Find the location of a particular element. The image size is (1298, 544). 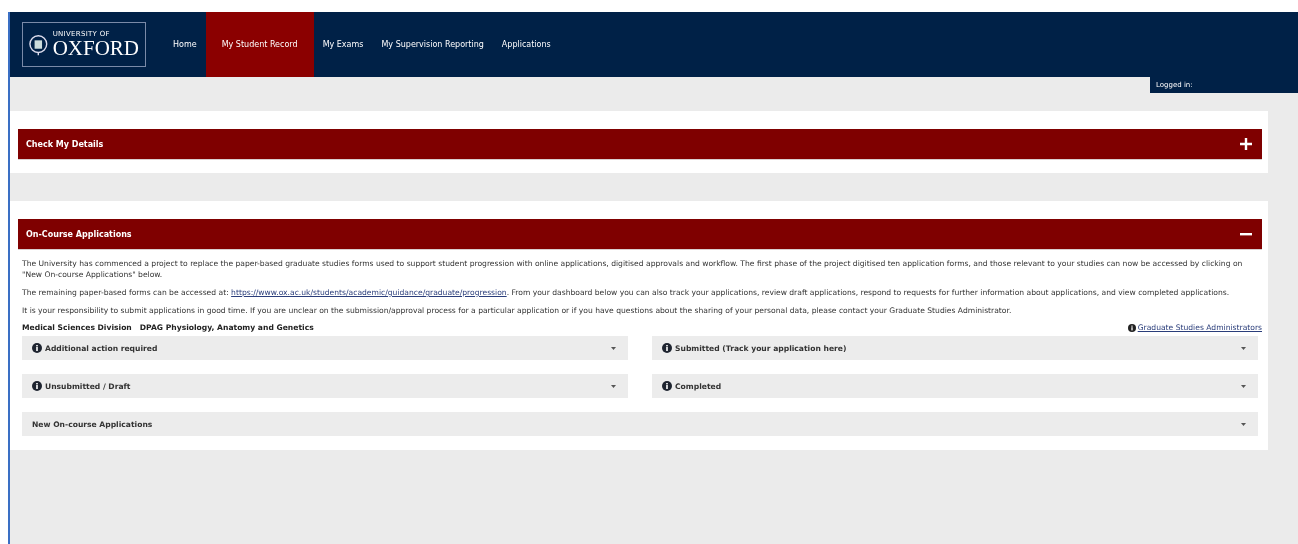

info-icon is located at coordinates (1131, 327).